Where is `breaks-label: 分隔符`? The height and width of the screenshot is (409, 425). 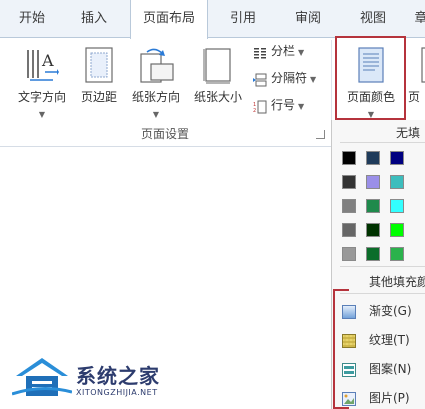 breaks-label: 分隔符 is located at coordinates (289, 78).